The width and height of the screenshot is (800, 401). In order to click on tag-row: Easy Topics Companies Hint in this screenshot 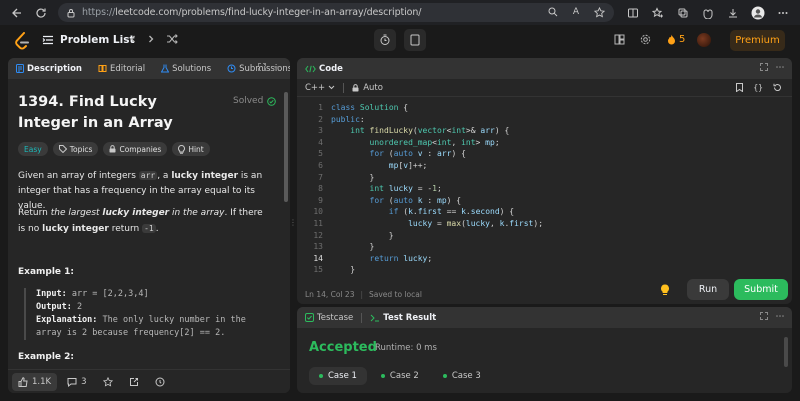, I will do `click(114, 149)`.